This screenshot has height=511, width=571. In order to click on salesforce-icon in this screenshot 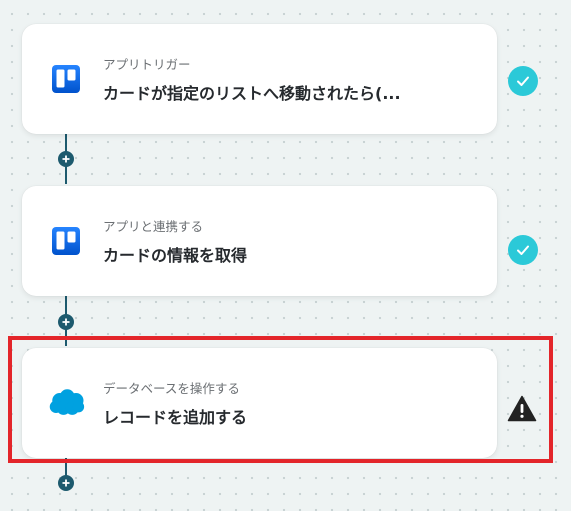, I will do `click(67, 402)`.